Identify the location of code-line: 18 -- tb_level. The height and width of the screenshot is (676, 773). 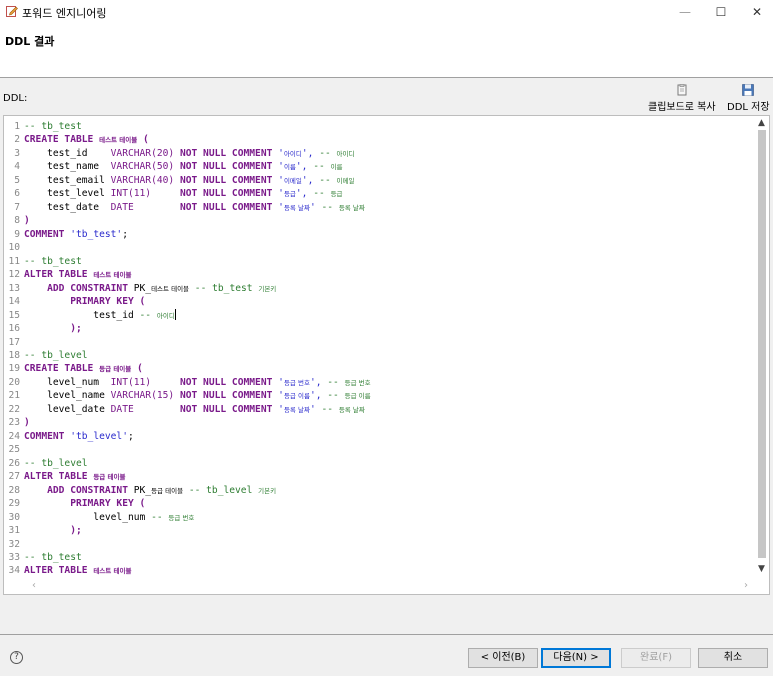
(380, 355).